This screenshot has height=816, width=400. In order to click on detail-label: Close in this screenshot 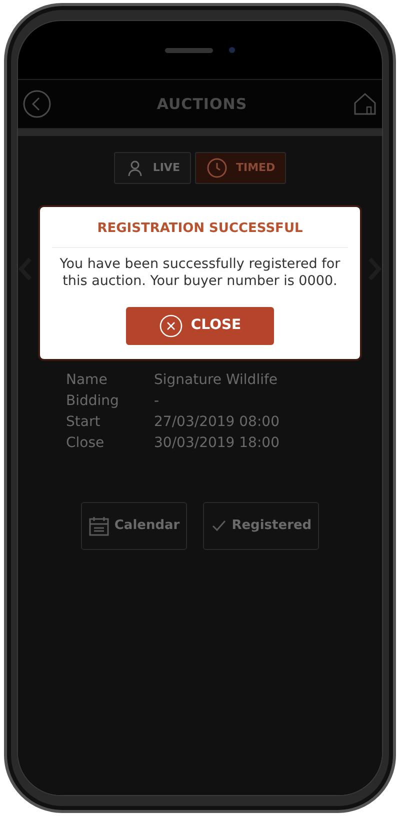, I will do `click(86, 443)`.